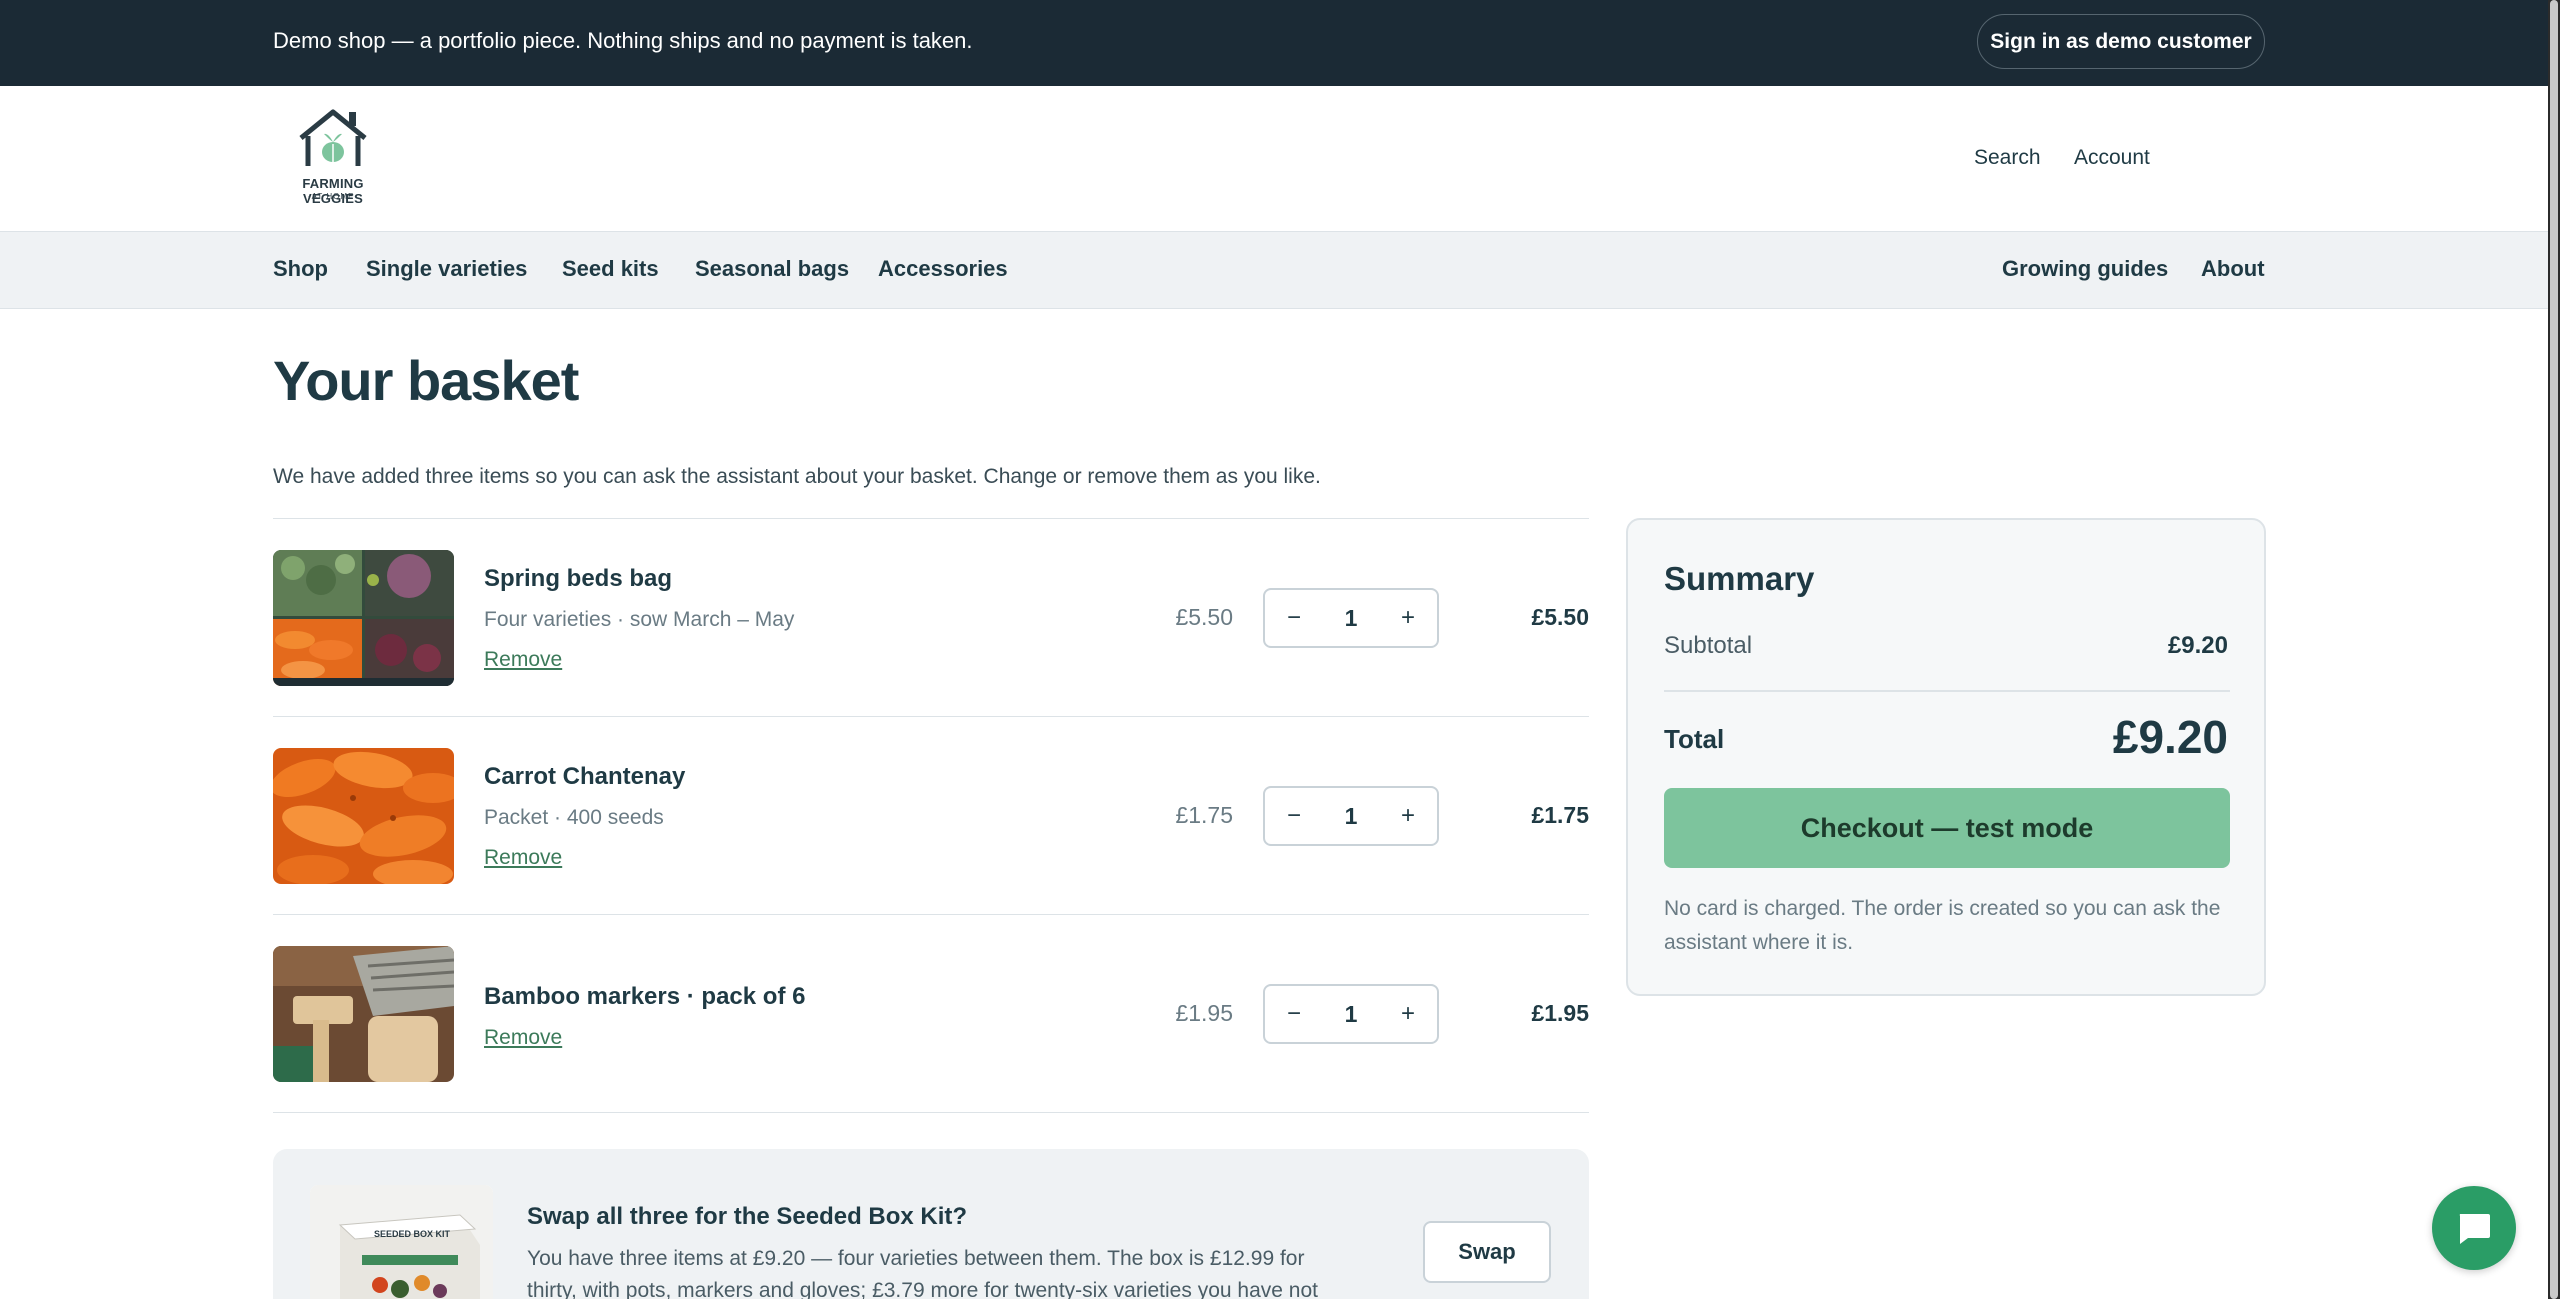  Describe the element at coordinates (1708, 645) in the screenshot. I see `subtotal-label: Subtotal` at that location.